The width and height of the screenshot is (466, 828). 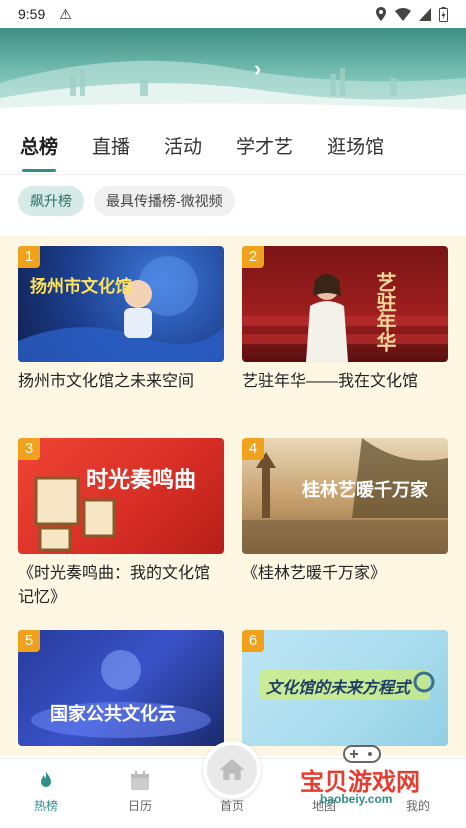 I want to click on card-thumbnail: 扬州市文化馆 1, so click(x=121, y=304).